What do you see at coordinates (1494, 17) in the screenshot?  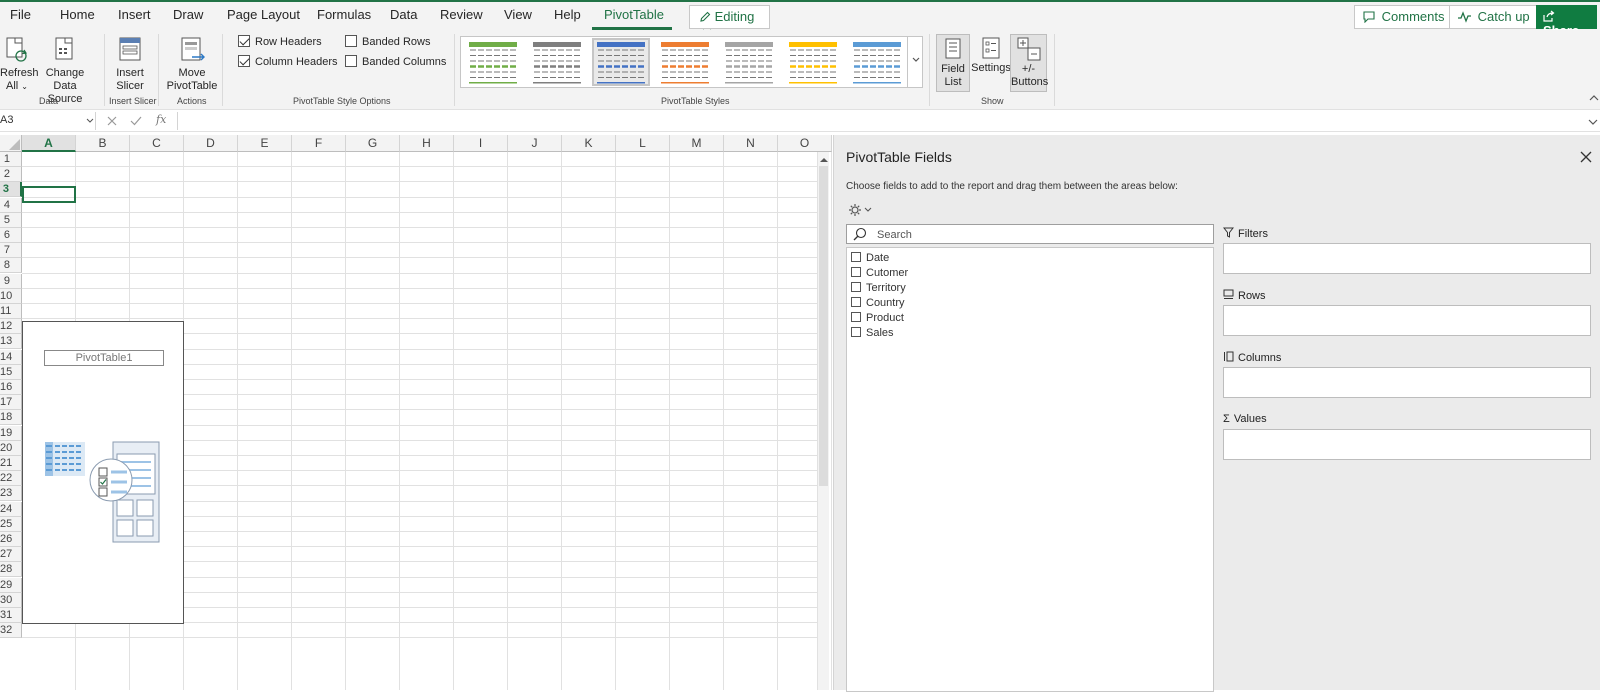 I see `catch-up-button: Catch up` at bounding box center [1494, 17].